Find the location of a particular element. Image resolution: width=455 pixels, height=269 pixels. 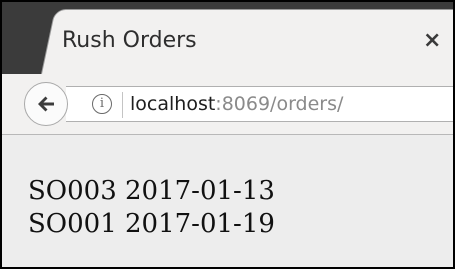

url-path: :8069/orders/ is located at coordinates (279, 104).